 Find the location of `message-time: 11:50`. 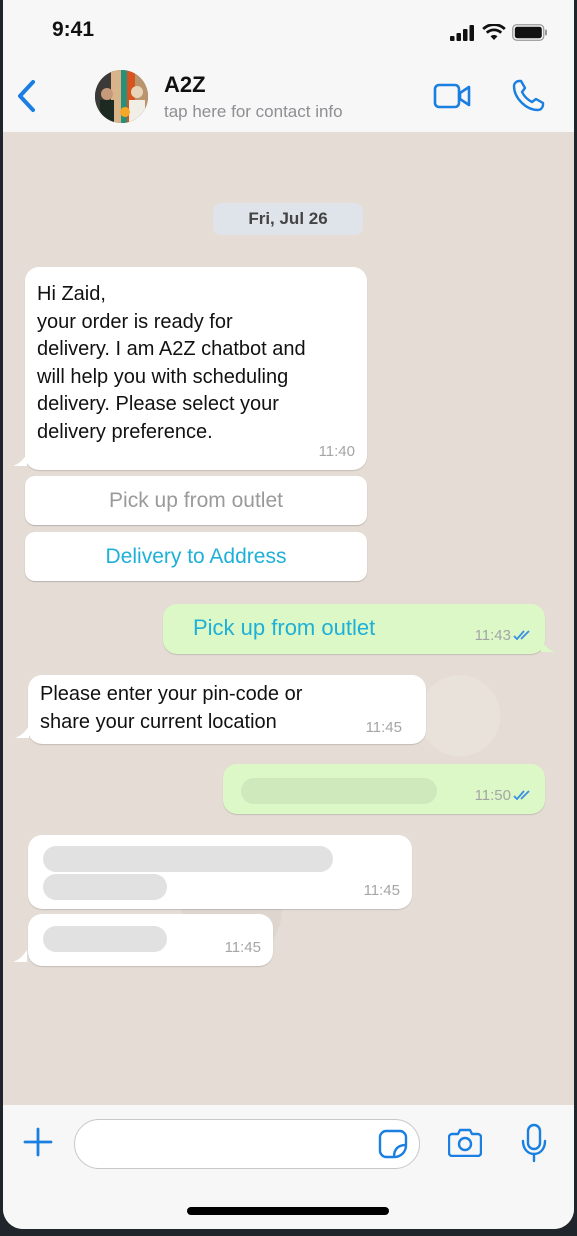

message-time: 11:50 is located at coordinates (492, 795).